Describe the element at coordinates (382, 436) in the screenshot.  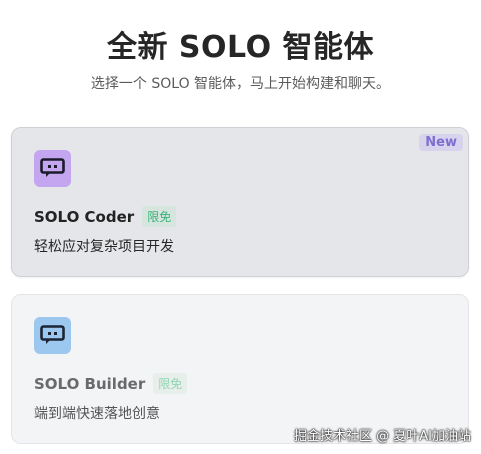
I see `watermark: 掘金技术社区 @ 夏叶AI加油站` at that location.